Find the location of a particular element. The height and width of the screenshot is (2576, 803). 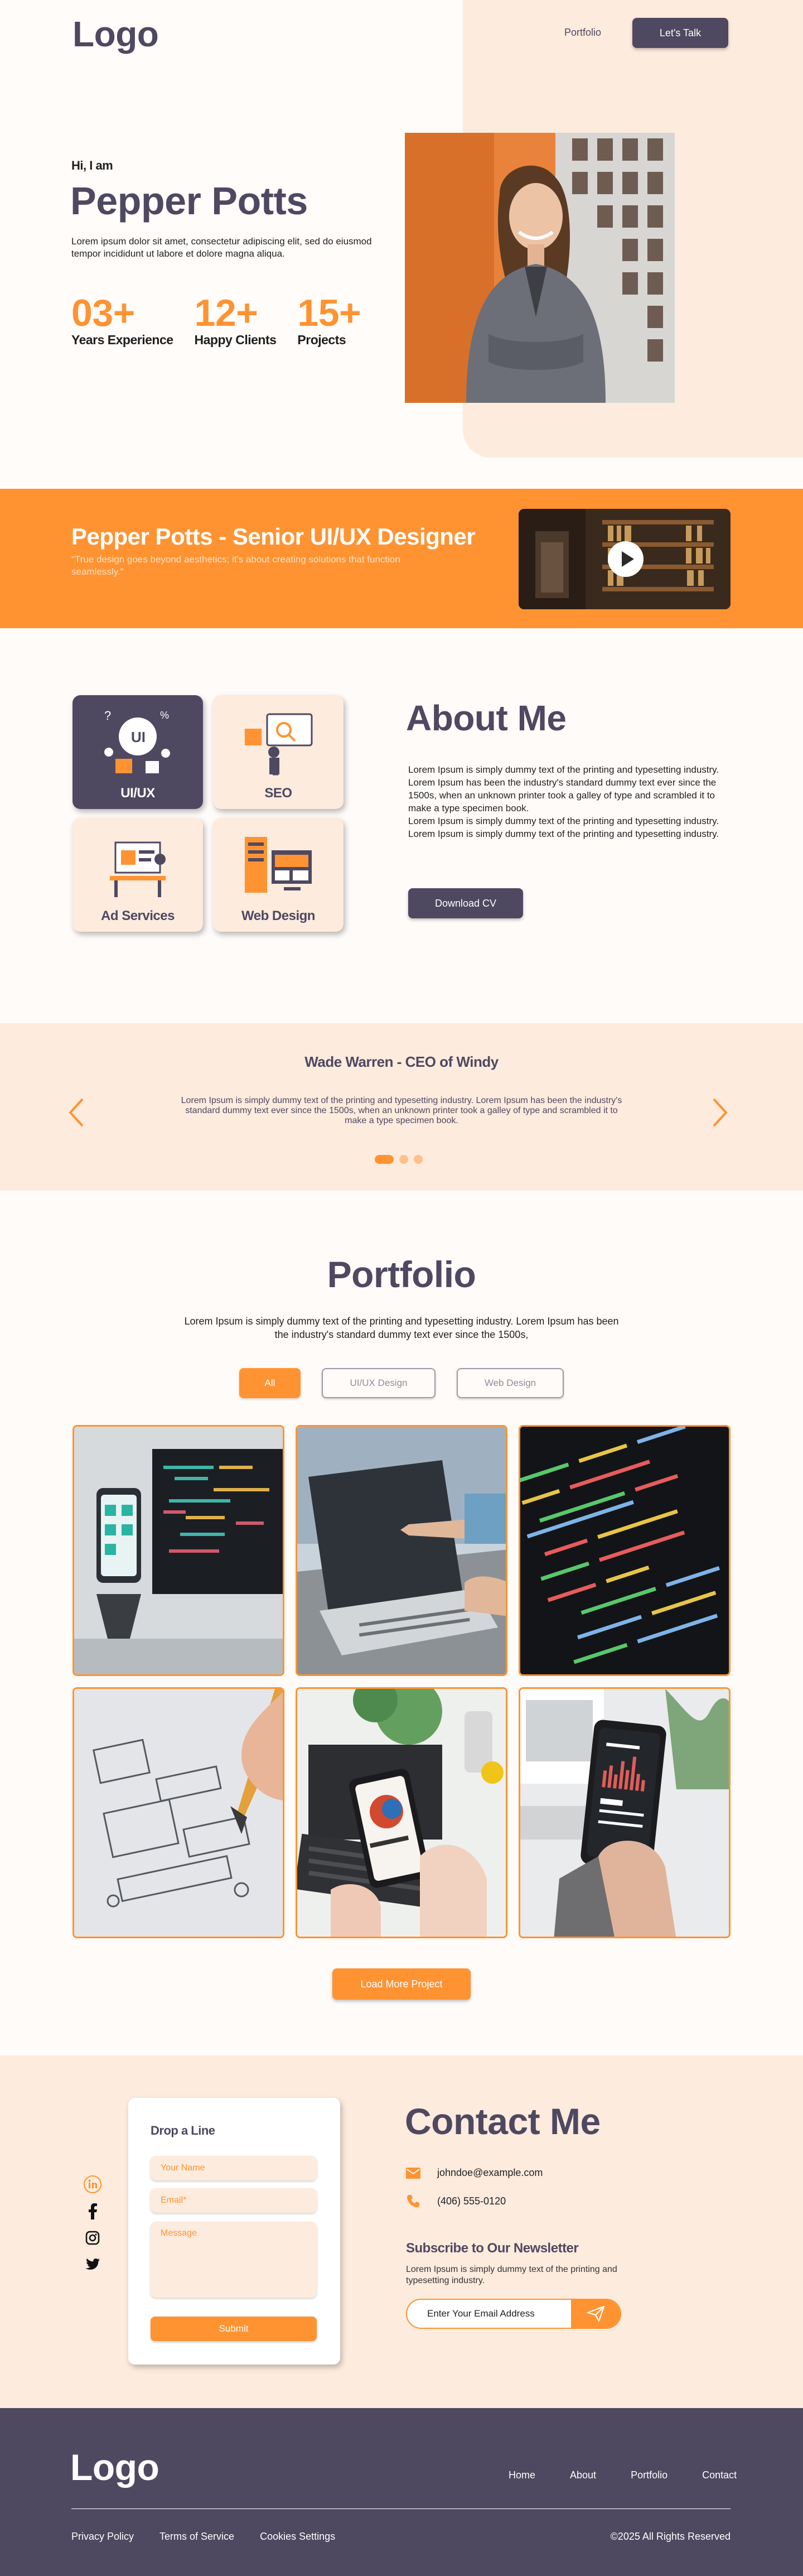

hero-greeting: Hi, I am is located at coordinates (92, 165).